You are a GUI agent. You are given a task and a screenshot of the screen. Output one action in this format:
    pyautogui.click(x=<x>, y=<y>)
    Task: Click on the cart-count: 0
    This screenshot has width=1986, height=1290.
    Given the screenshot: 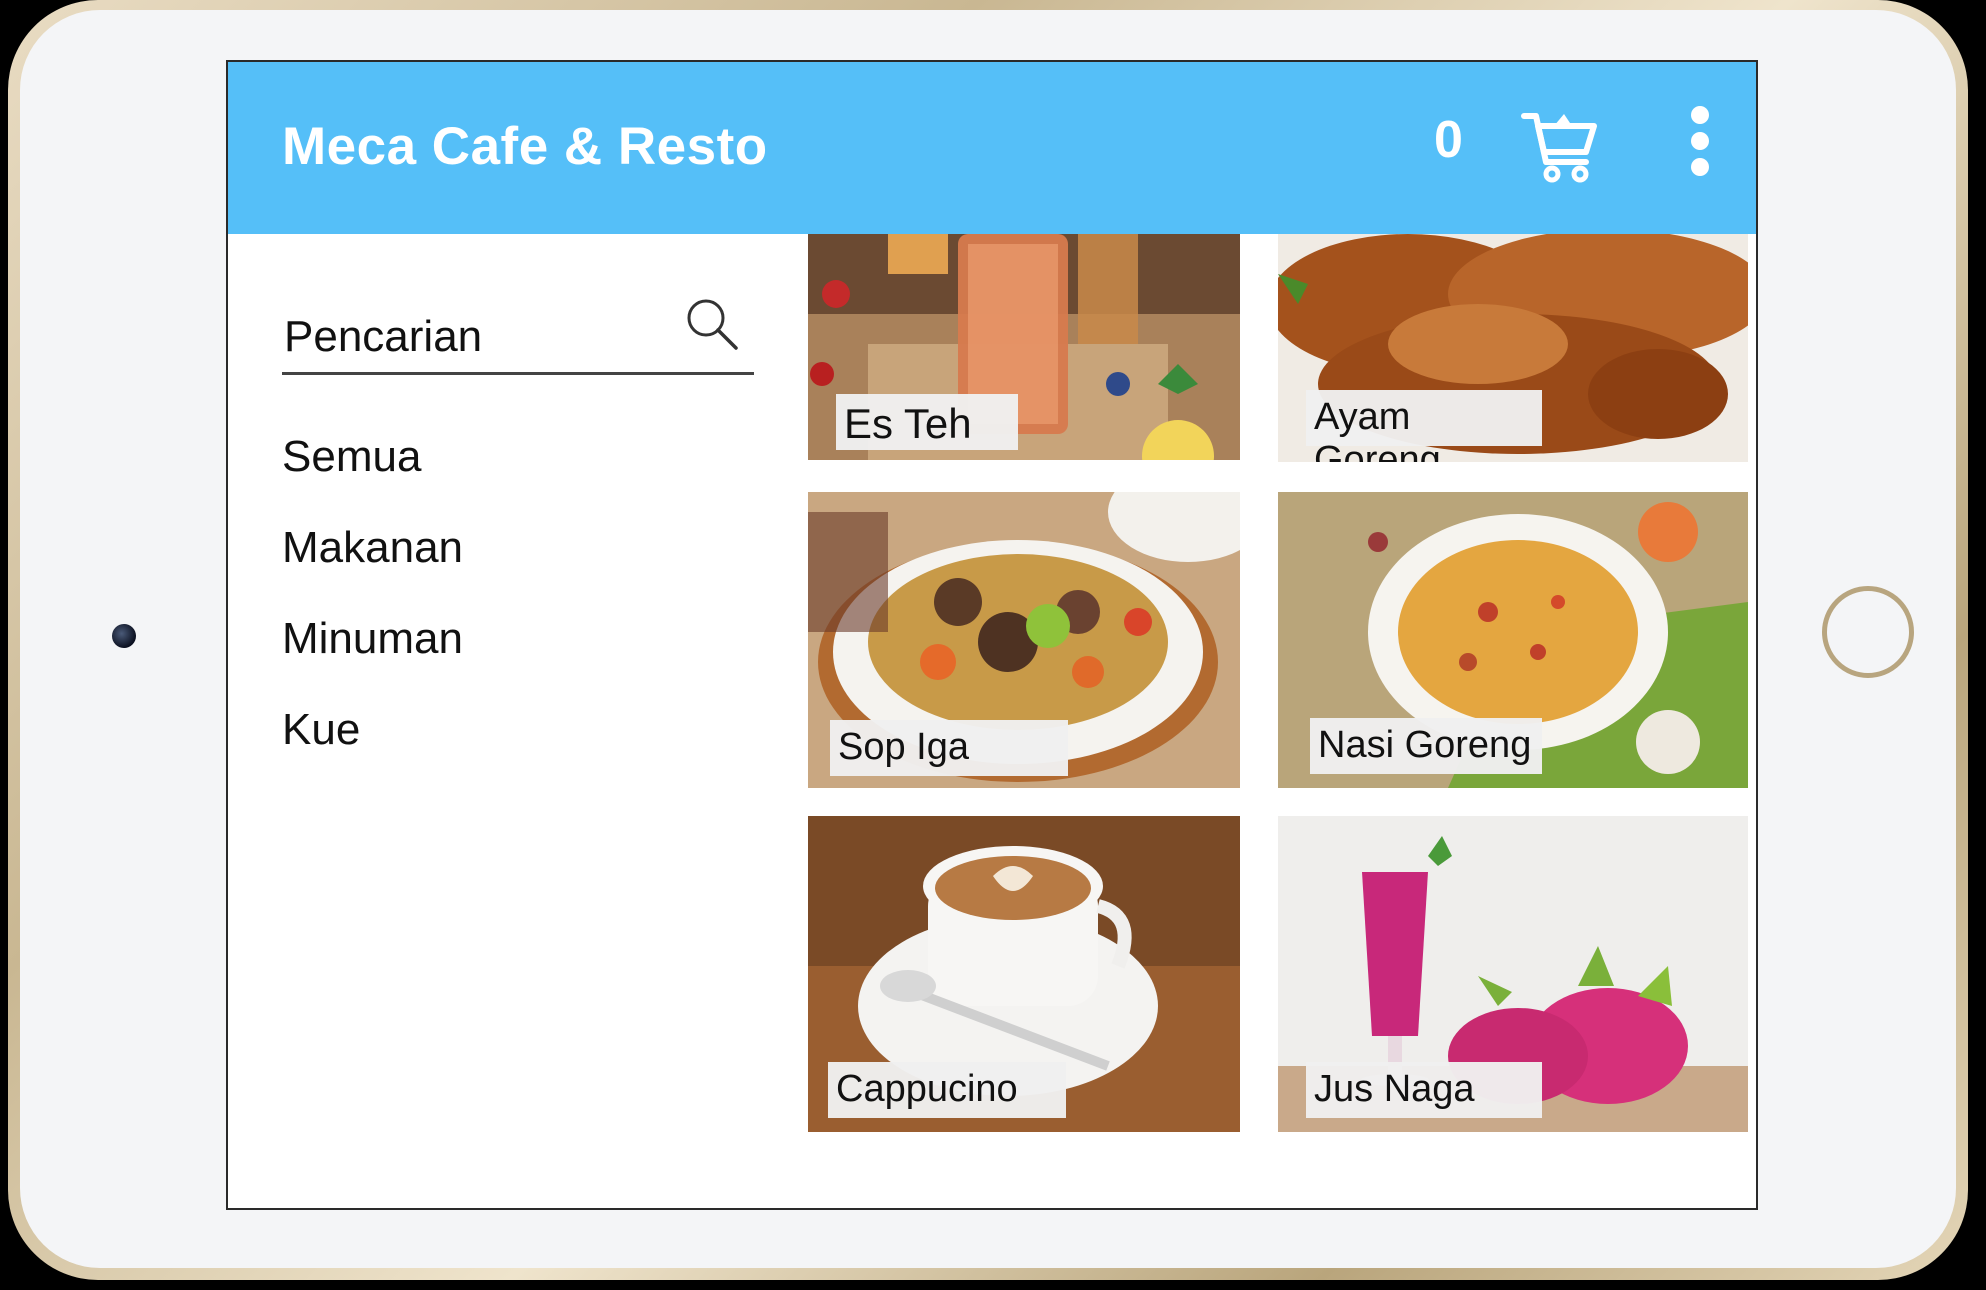 What is the action you would take?
    pyautogui.click(x=1448, y=140)
    